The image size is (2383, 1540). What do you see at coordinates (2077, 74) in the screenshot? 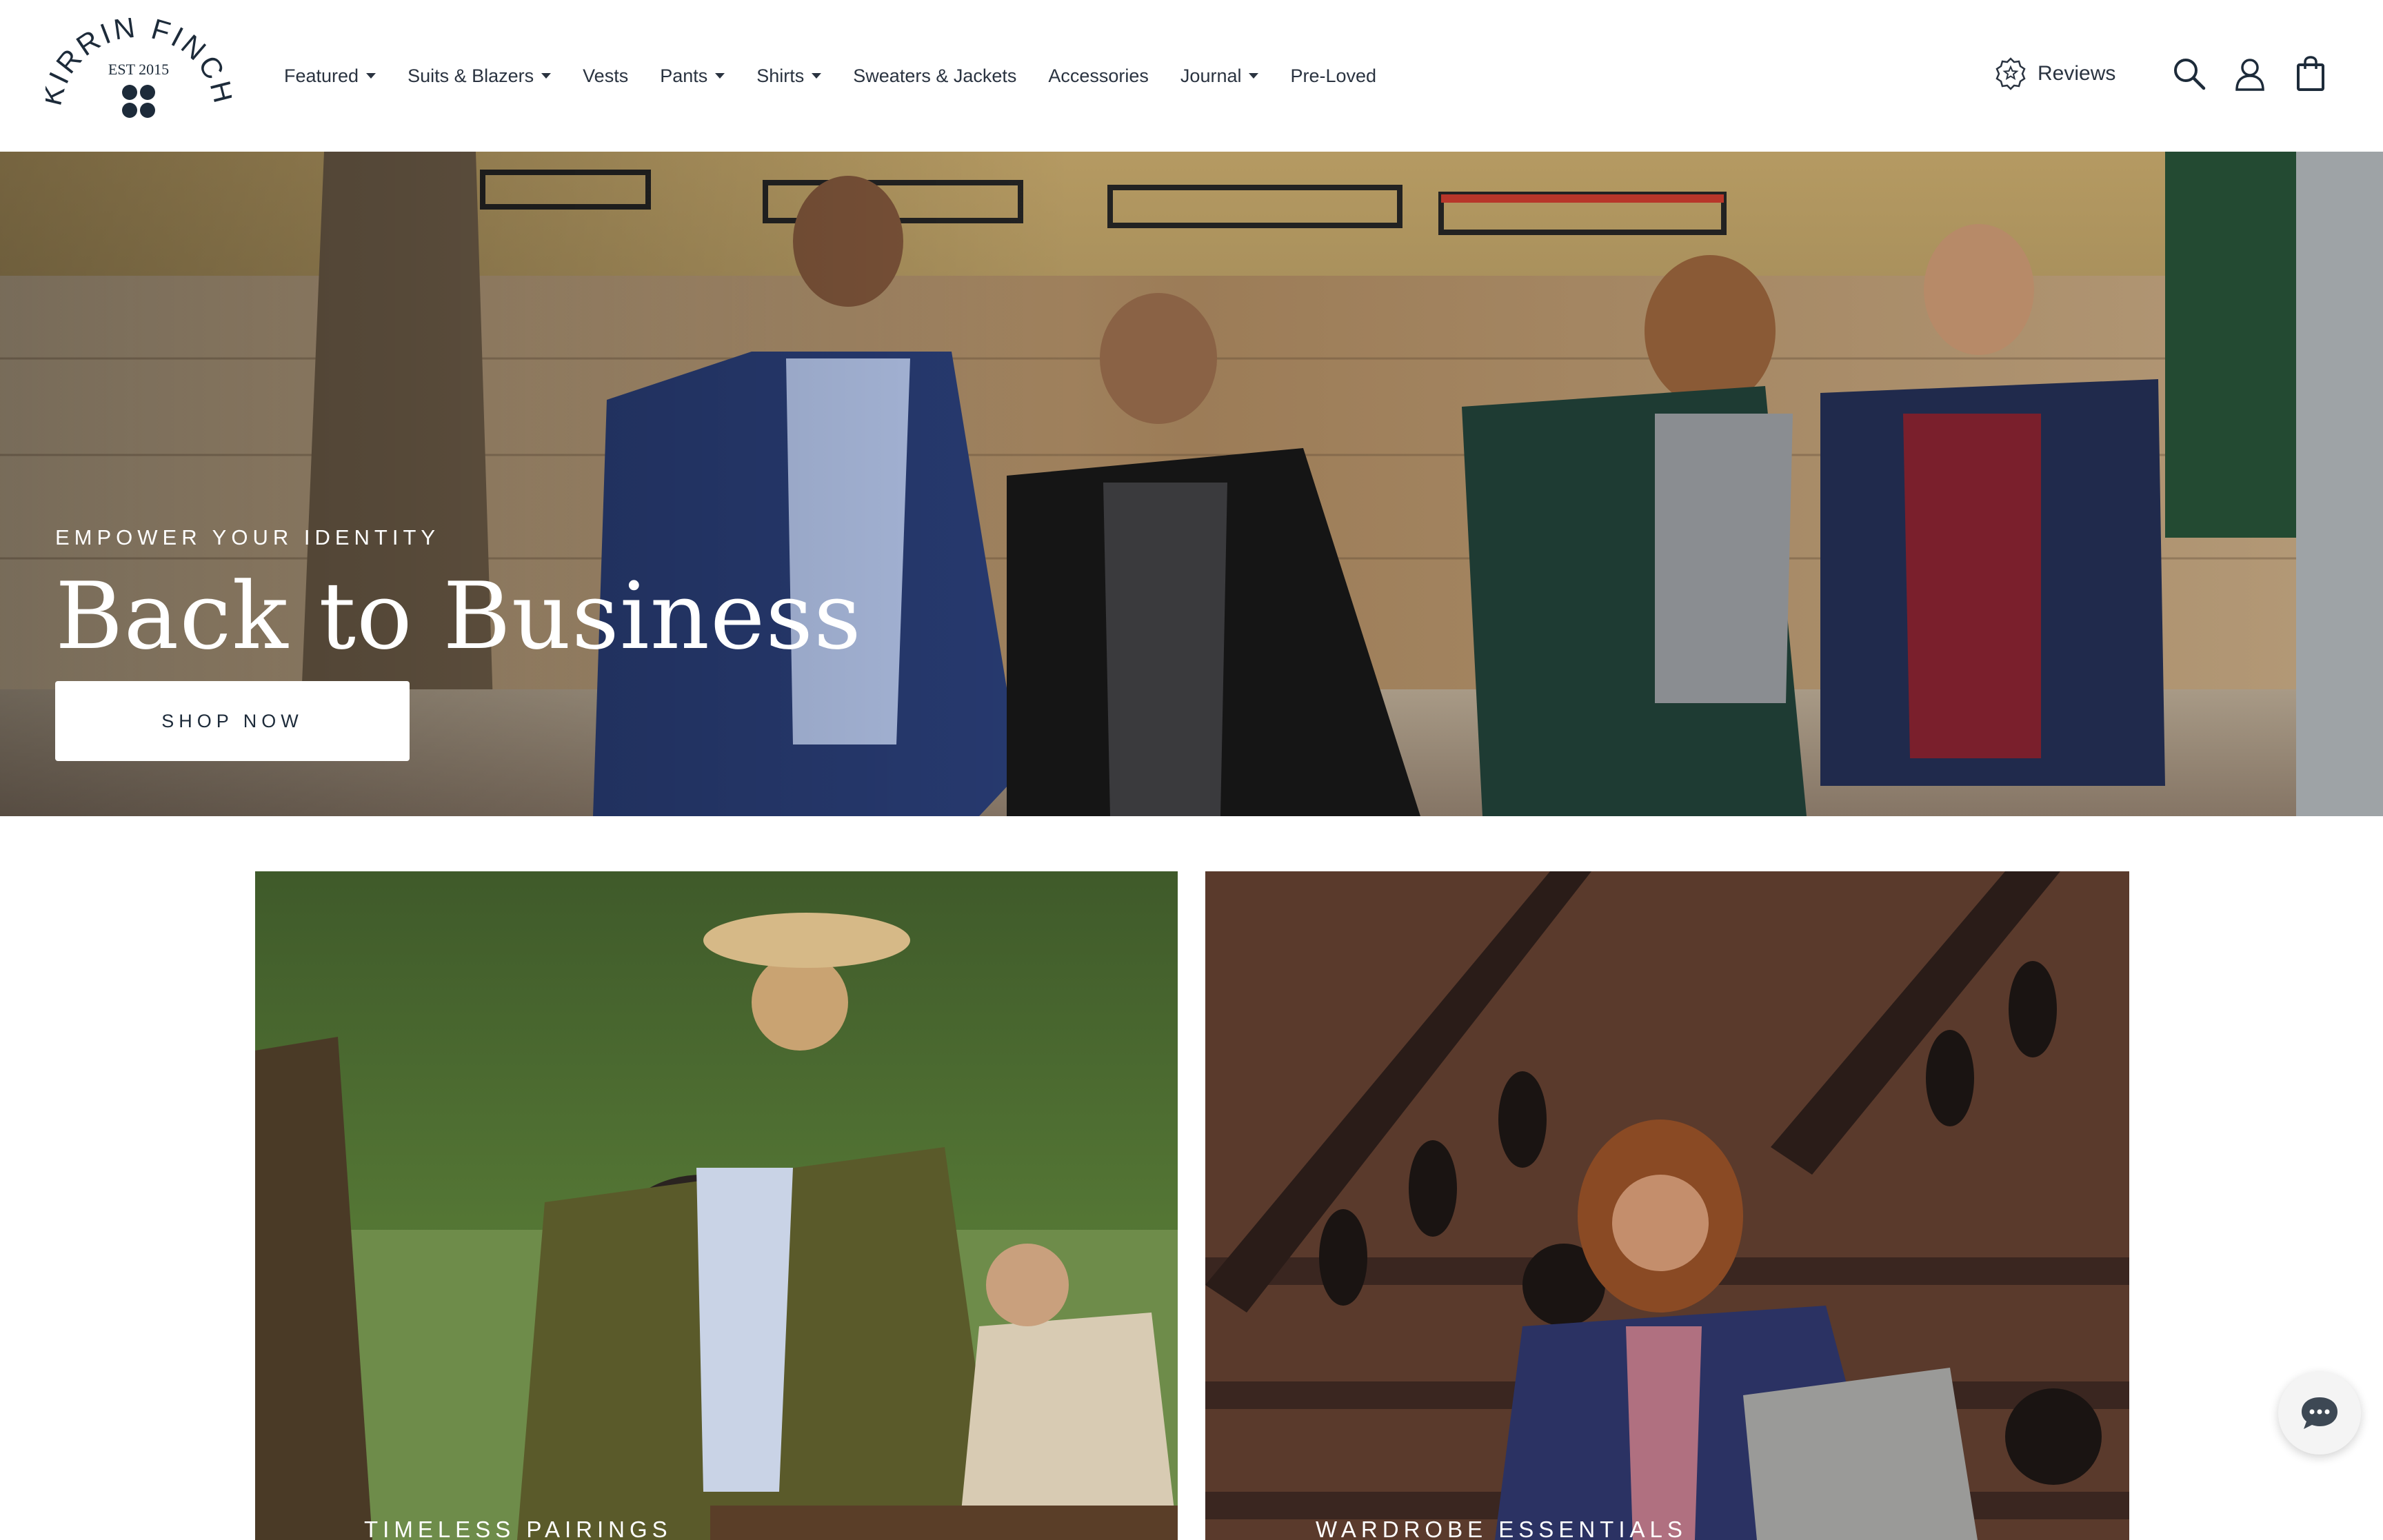
I see `reviews-label: Reviews` at bounding box center [2077, 74].